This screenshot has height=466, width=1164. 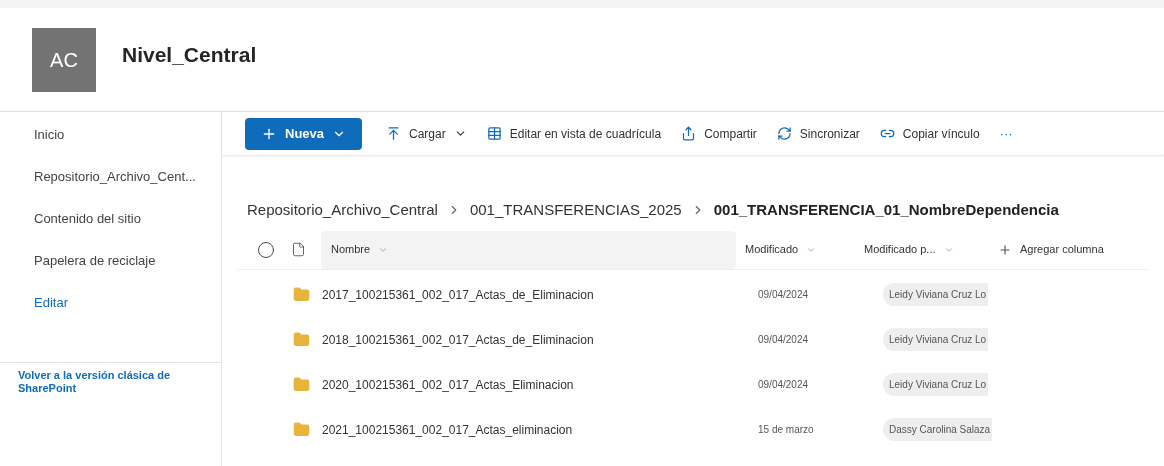 What do you see at coordinates (127, 261) in the screenshot?
I see `nav-item: Papelera de reciclaje` at bounding box center [127, 261].